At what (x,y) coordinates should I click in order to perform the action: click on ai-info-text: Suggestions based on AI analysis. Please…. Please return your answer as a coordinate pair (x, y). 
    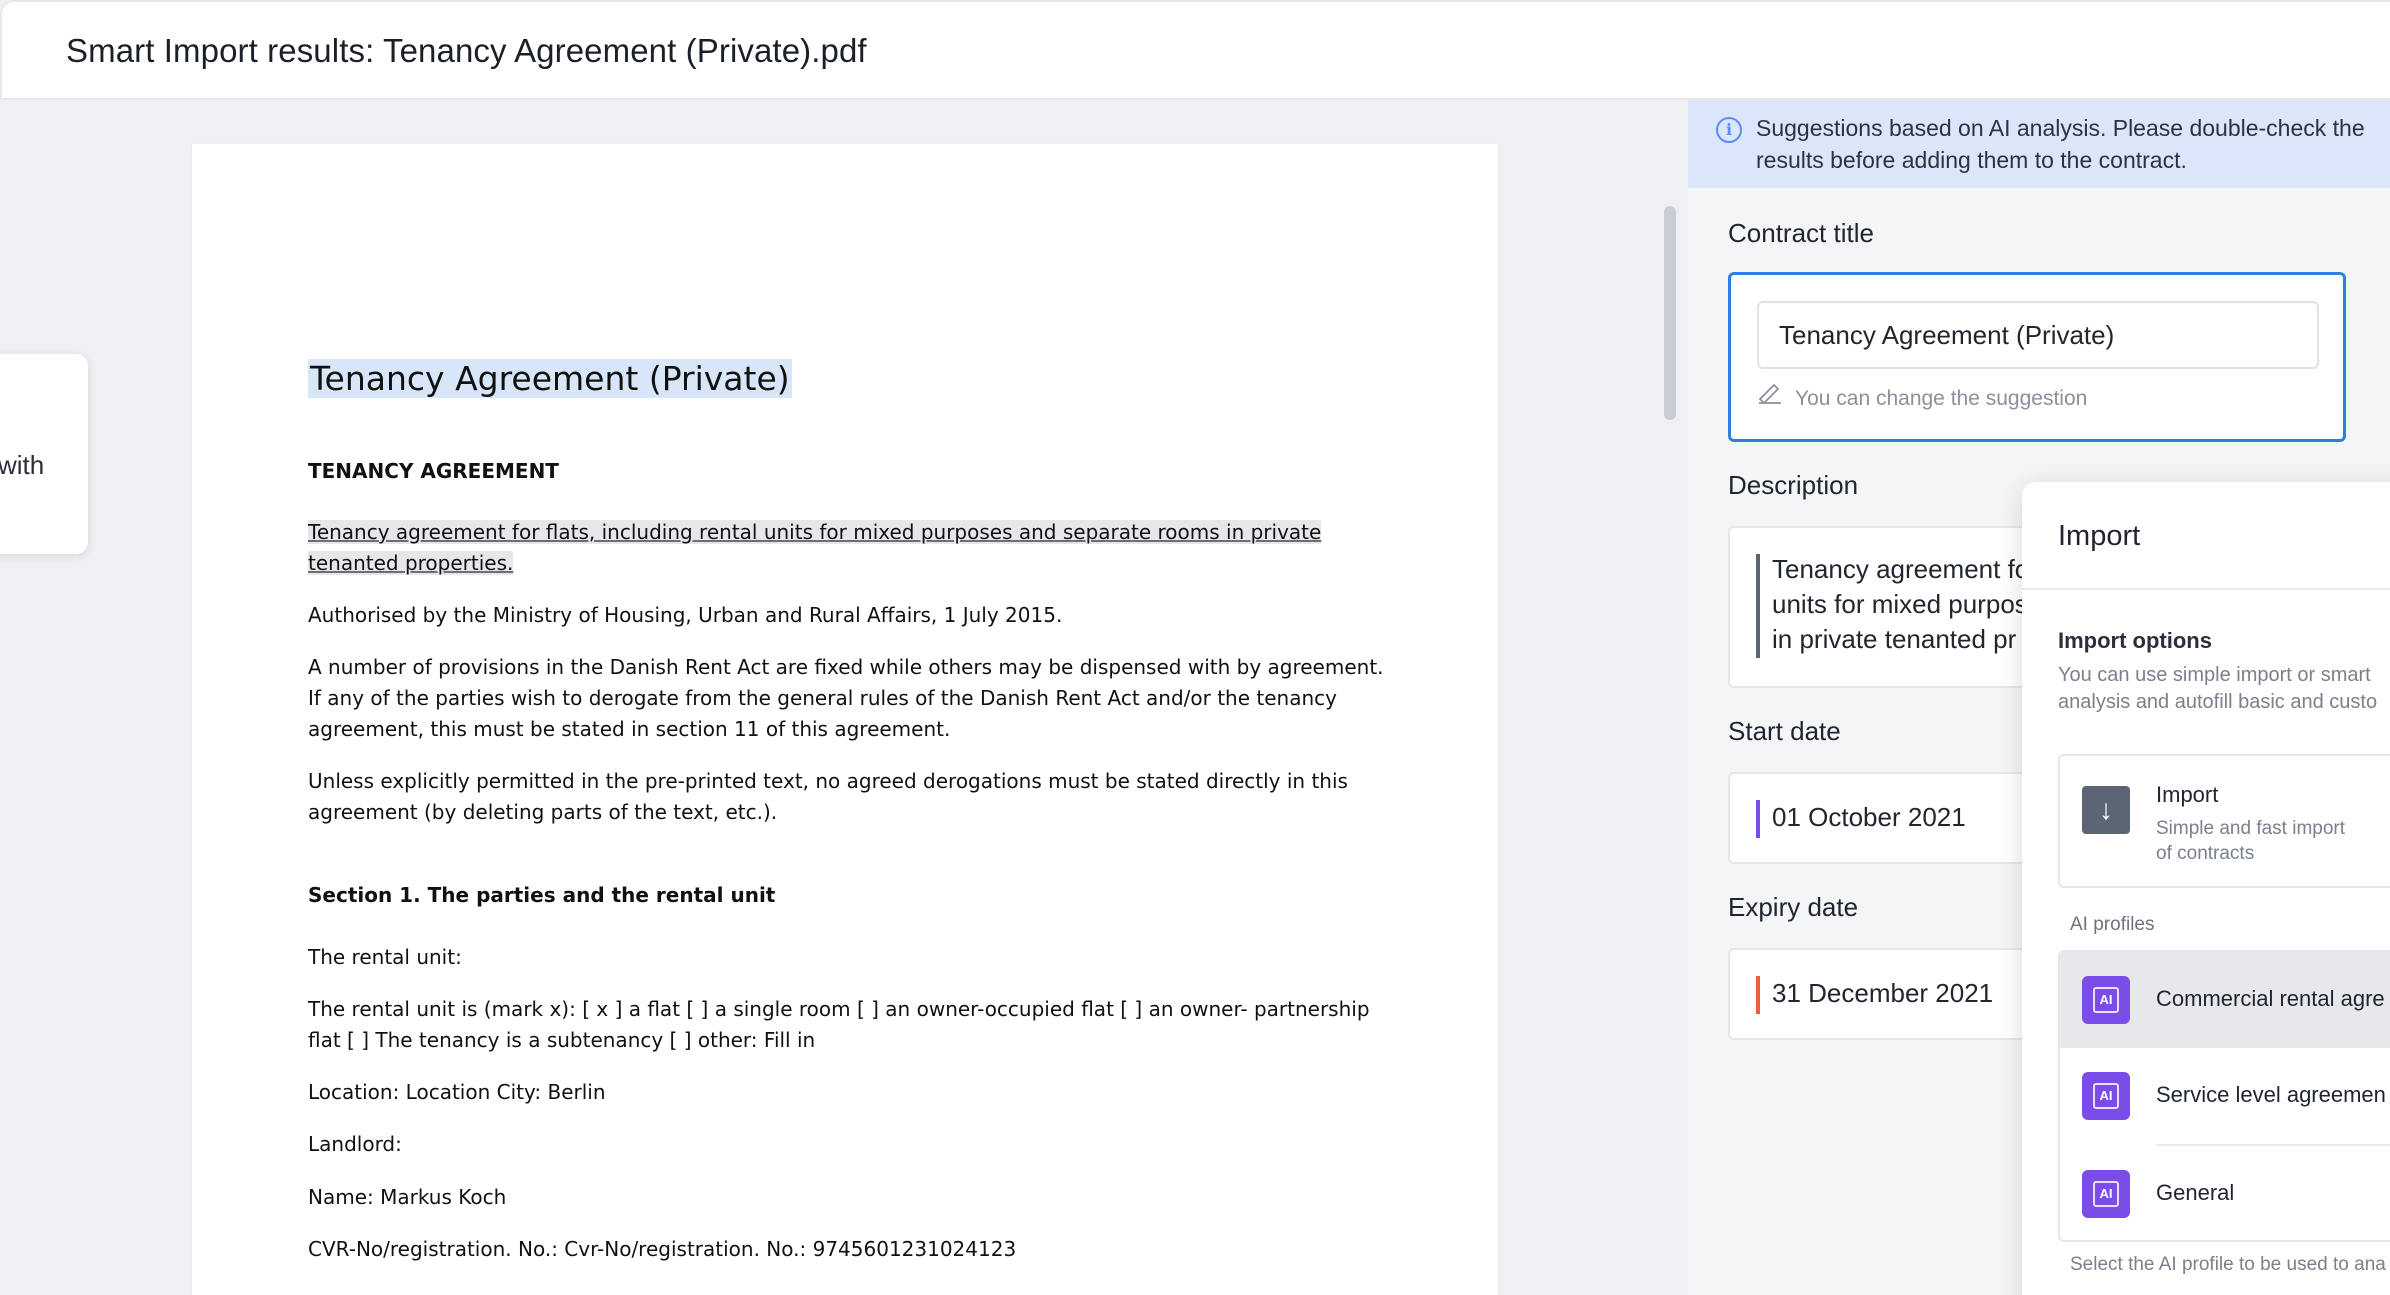
    Looking at the image, I should click on (2060, 144).